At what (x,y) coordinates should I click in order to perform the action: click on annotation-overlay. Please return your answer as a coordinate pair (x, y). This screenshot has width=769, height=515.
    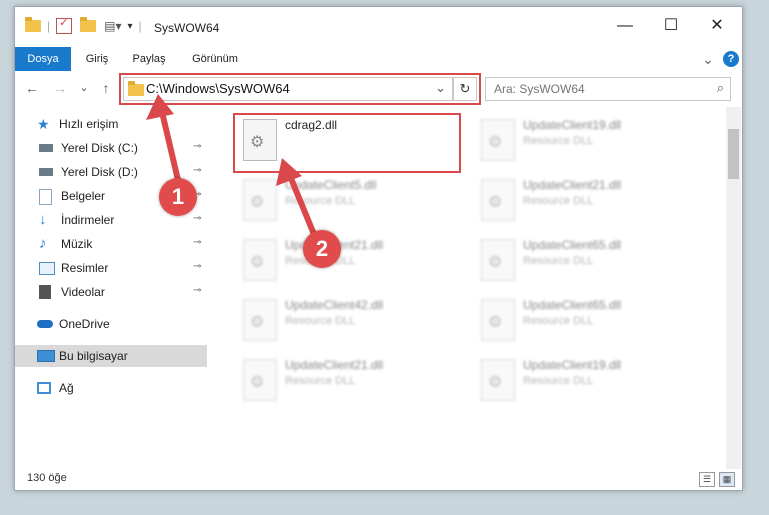
    Looking at the image, I should click on (233, 170).